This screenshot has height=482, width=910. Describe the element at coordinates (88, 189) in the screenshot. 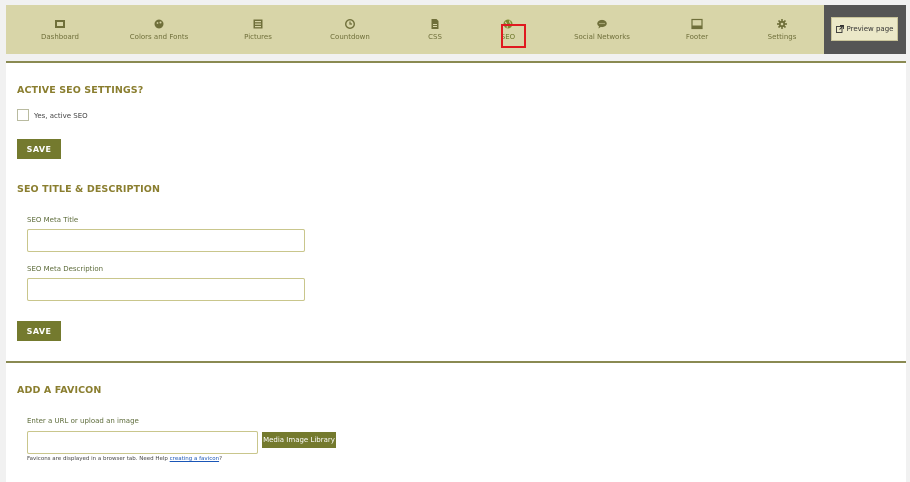

I see `seo-title-description-heading: SEO TITLE & DESCRIPTION` at that location.